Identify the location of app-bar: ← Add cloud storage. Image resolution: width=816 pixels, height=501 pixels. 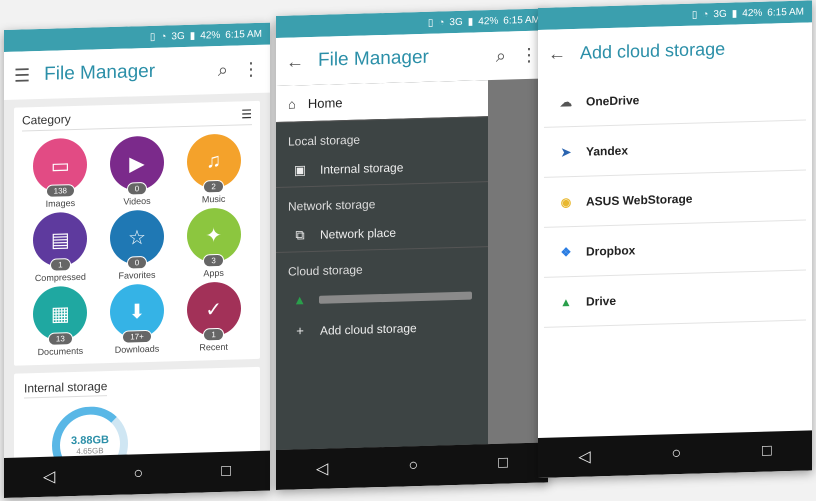
(675, 50).